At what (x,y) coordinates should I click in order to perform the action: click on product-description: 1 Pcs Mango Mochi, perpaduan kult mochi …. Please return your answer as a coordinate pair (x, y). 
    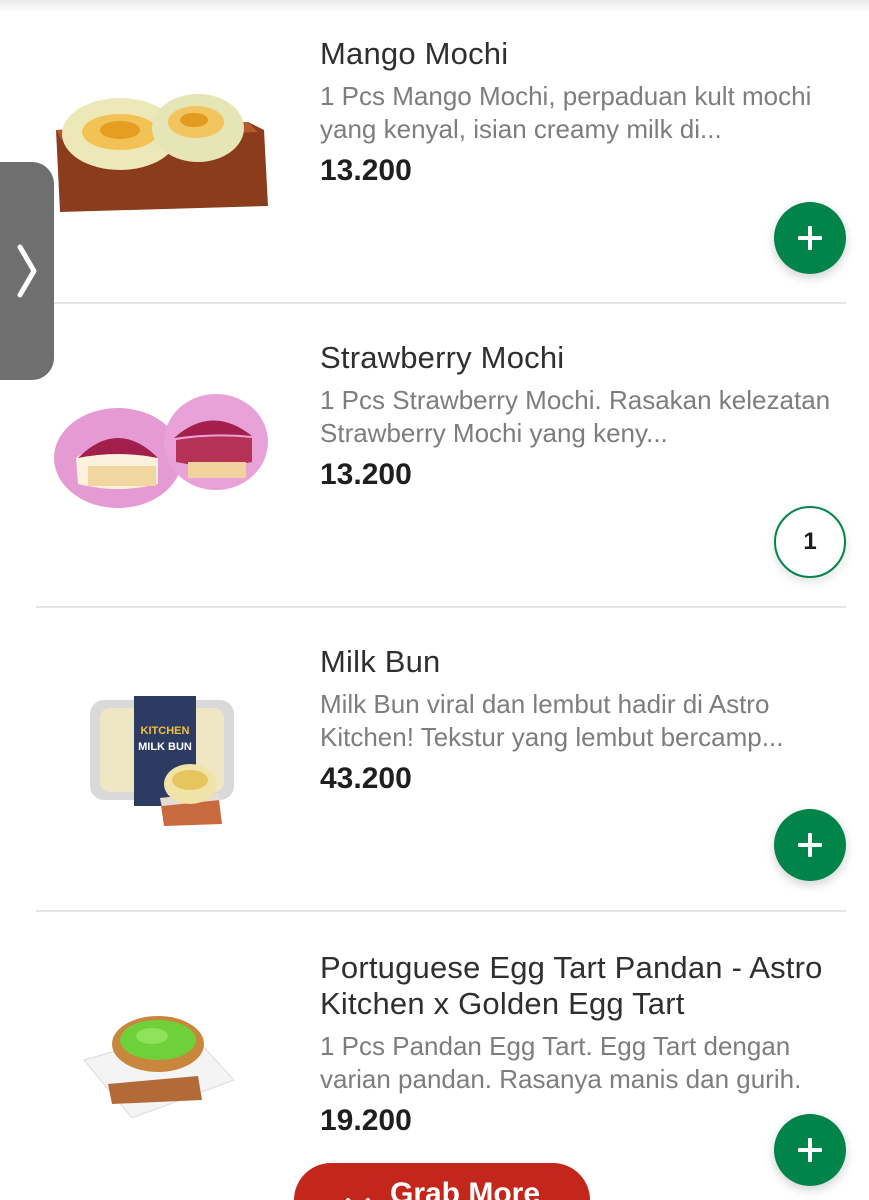
    Looking at the image, I should click on (566, 112).